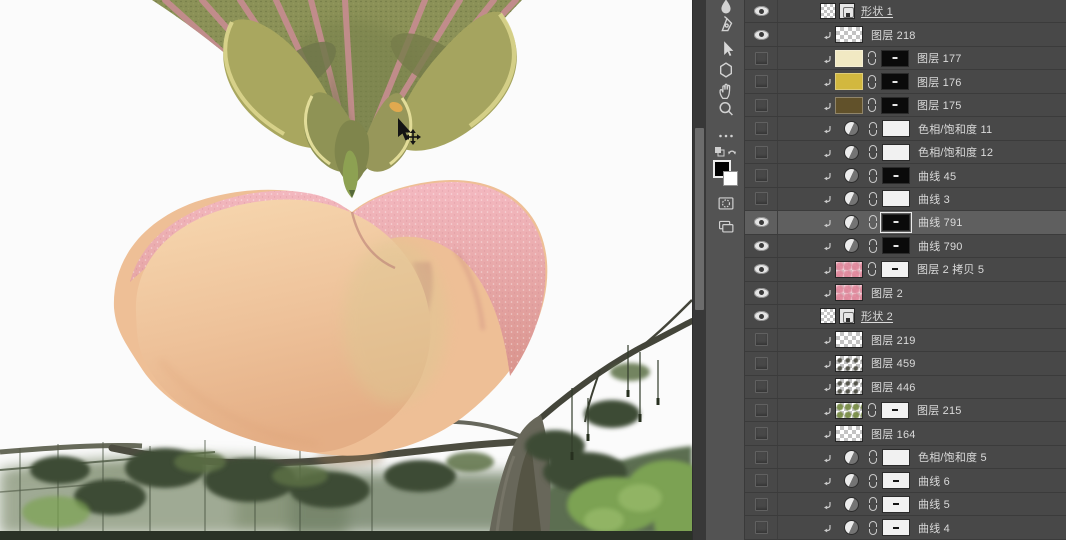 The width and height of the screenshot is (1066, 540). I want to click on layer-name: 形状 1, so click(877, 11).